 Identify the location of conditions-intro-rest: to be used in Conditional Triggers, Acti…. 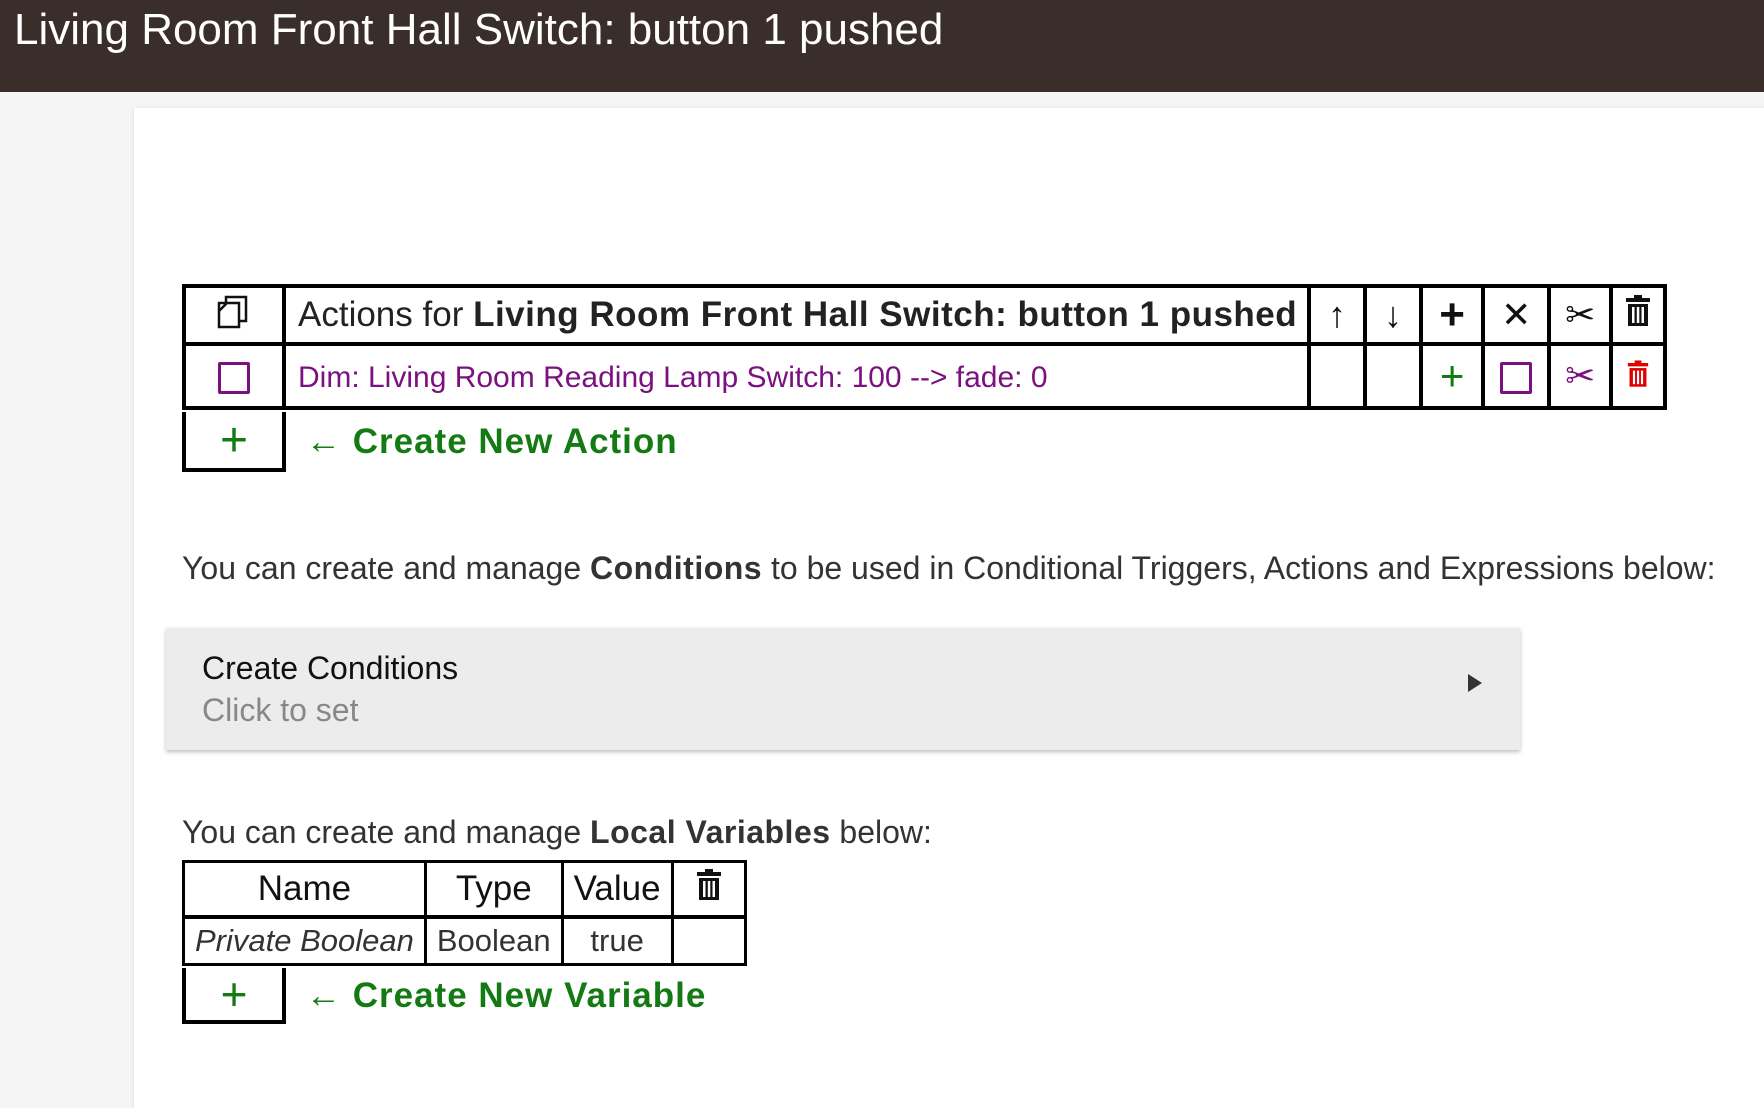
(1239, 568).